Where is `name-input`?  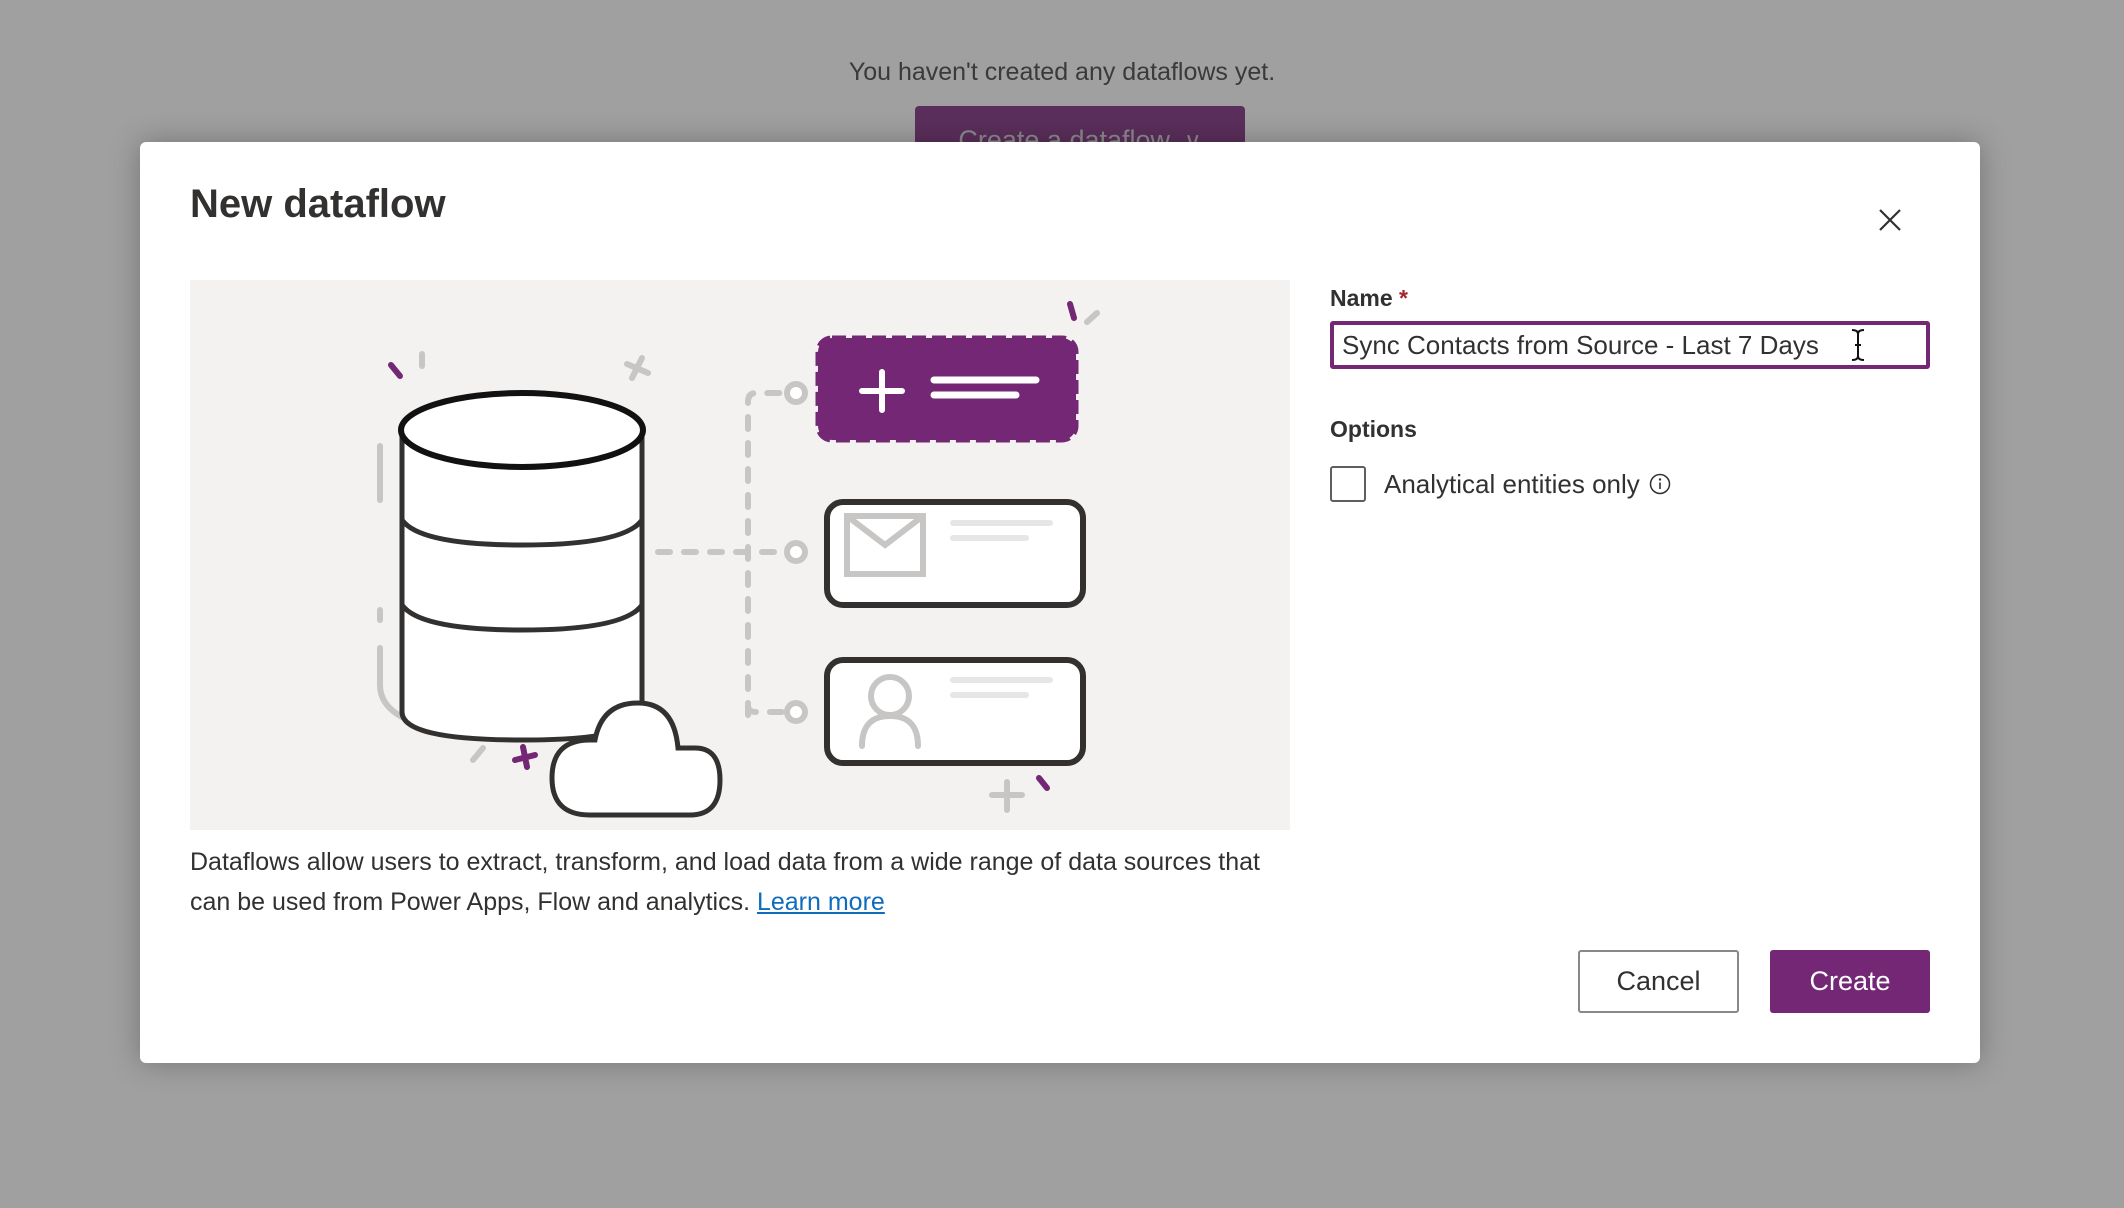 name-input is located at coordinates (1630, 345).